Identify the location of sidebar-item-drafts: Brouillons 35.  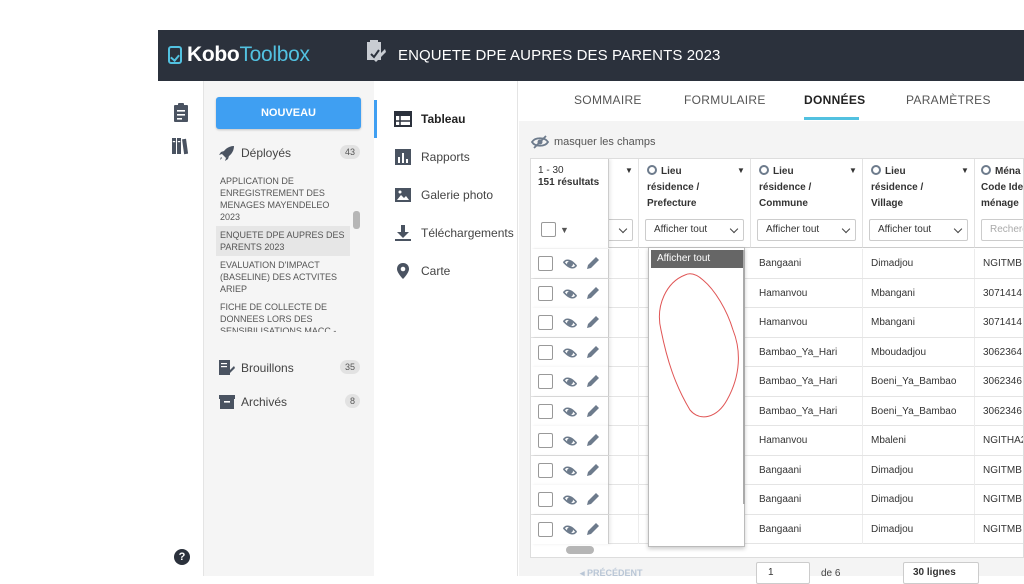
(289, 368).